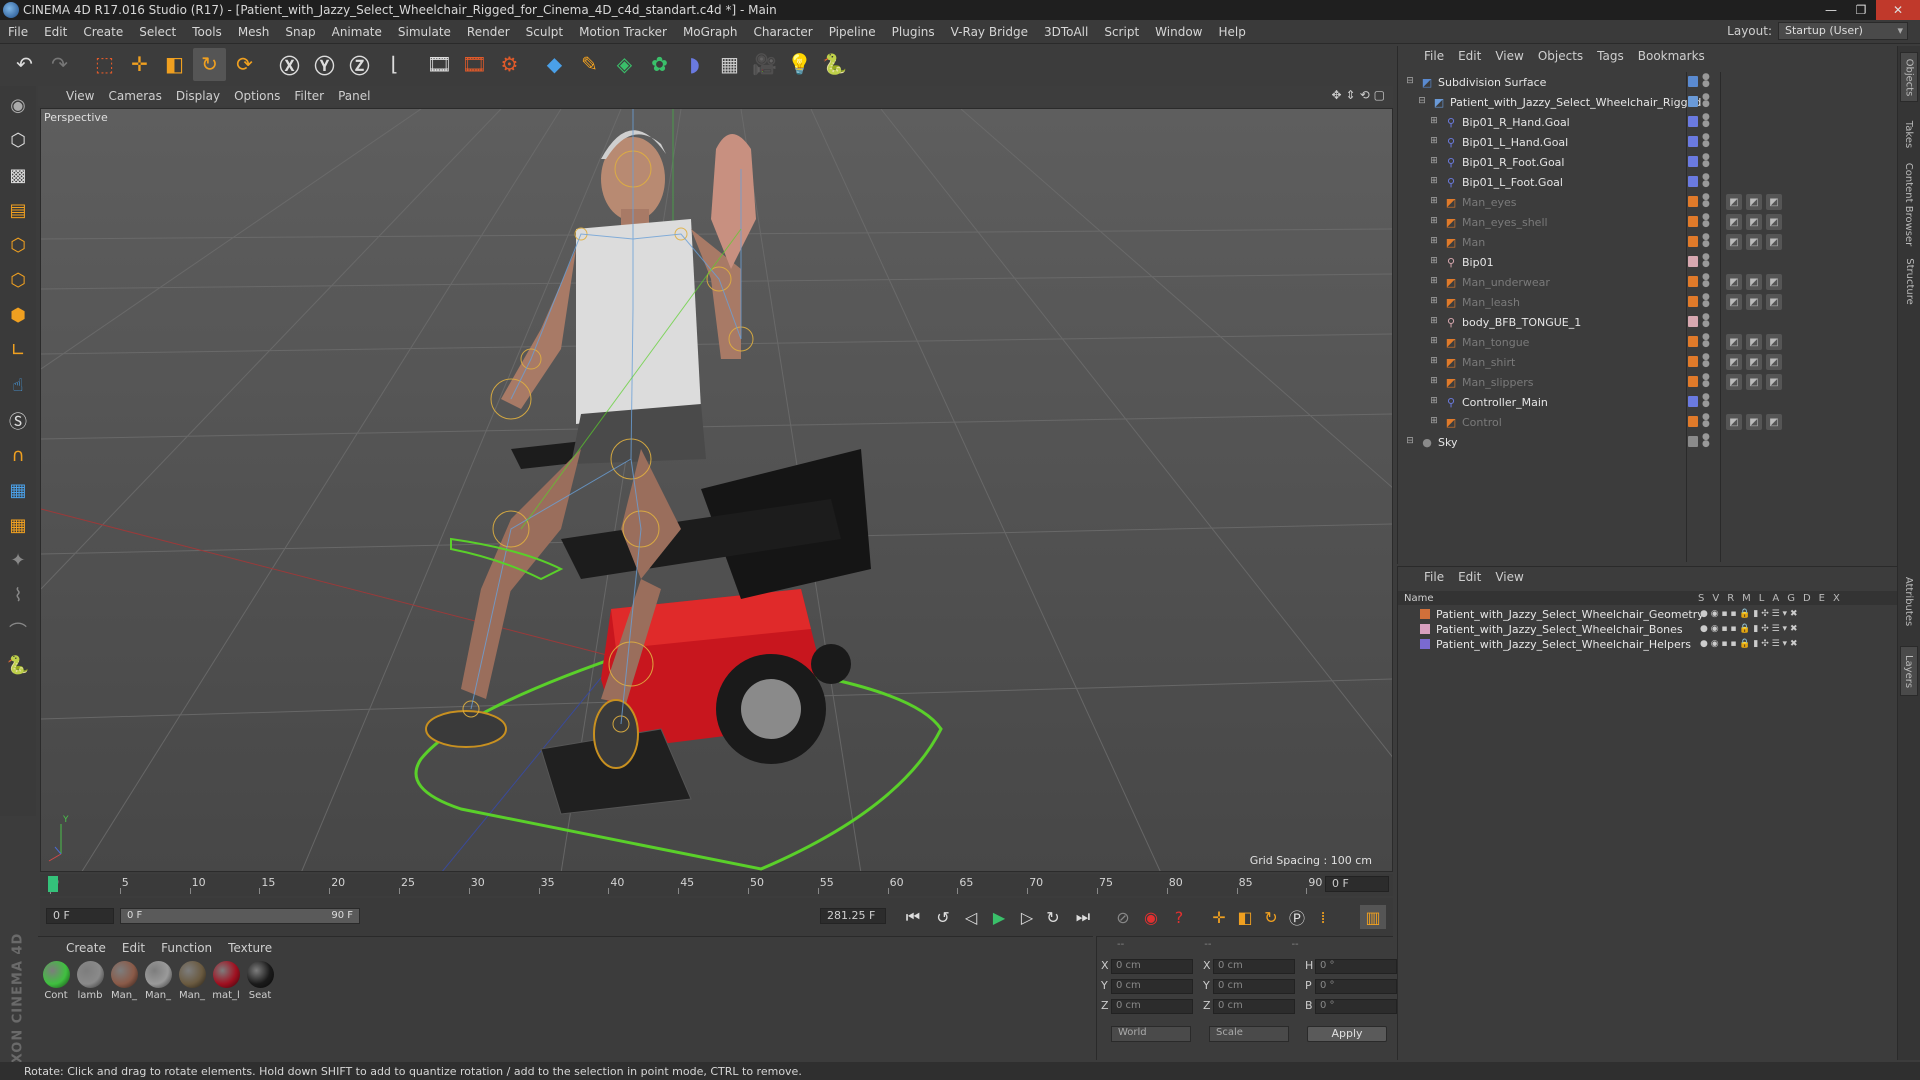 This screenshot has height=1080, width=1920. What do you see at coordinates (18, 525) in the screenshot?
I see `planar-workplane-icon: ▦` at bounding box center [18, 525].